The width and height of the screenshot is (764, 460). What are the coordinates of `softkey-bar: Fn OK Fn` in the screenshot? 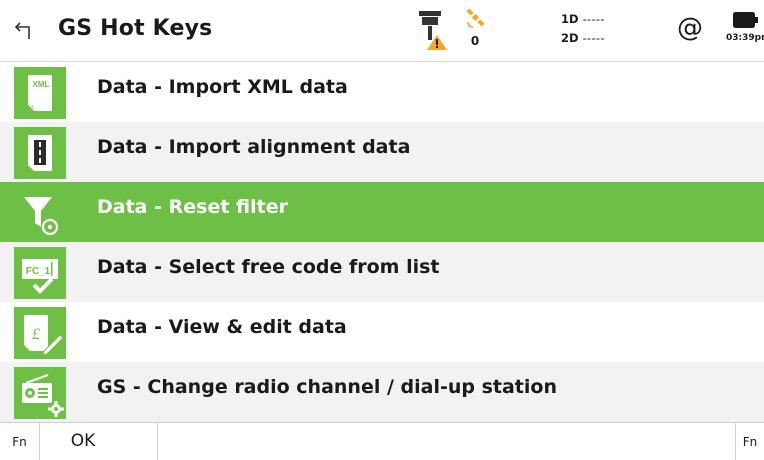 It's located at (382, 441).